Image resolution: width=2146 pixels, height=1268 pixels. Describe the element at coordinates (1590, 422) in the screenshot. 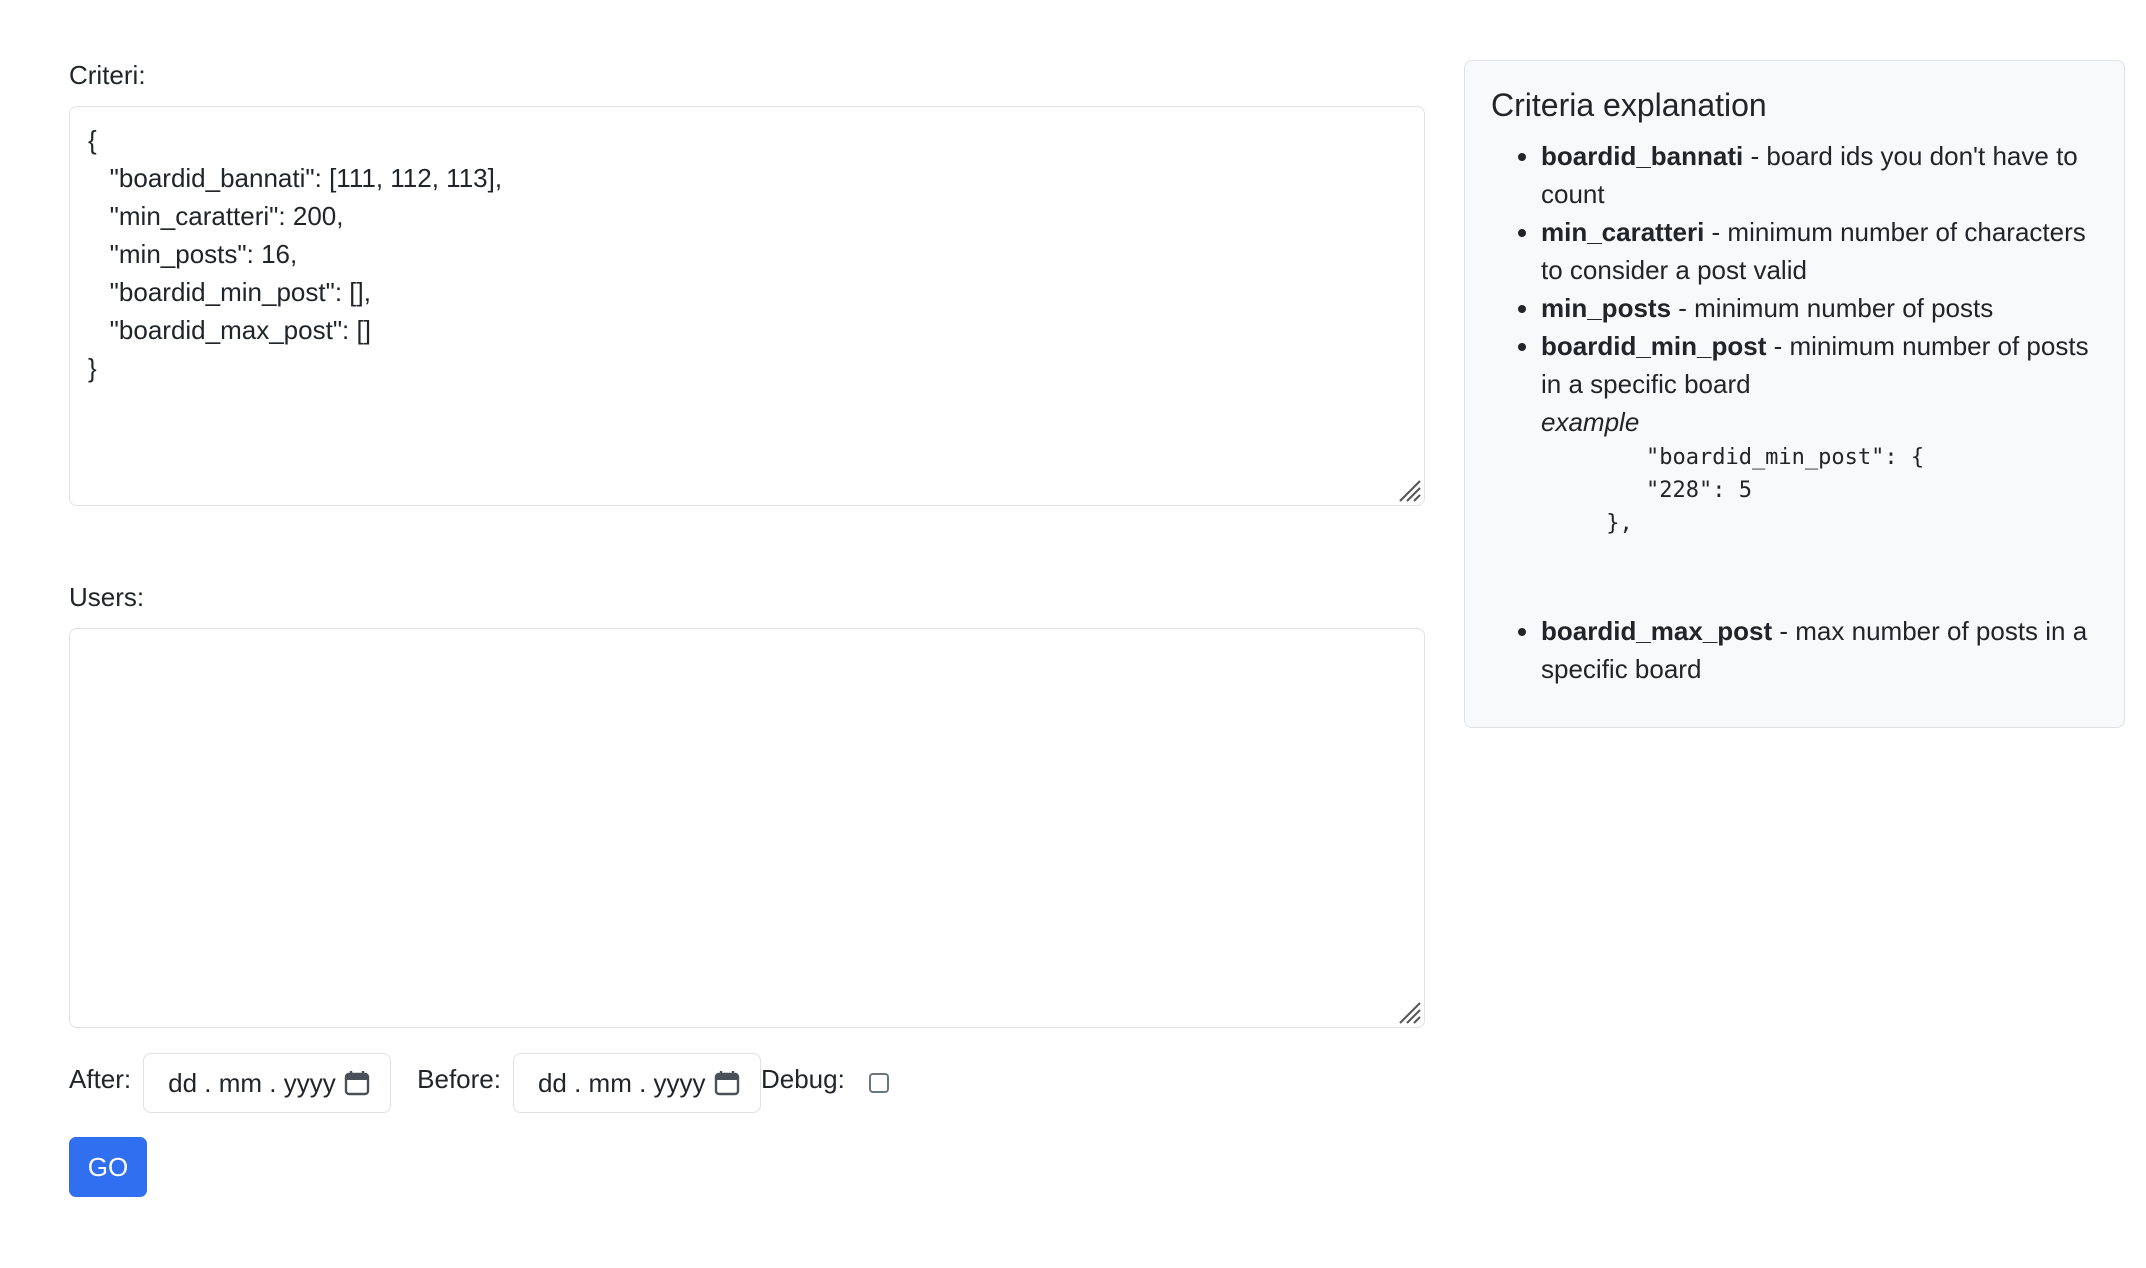

I see `example-label: example` at that location.